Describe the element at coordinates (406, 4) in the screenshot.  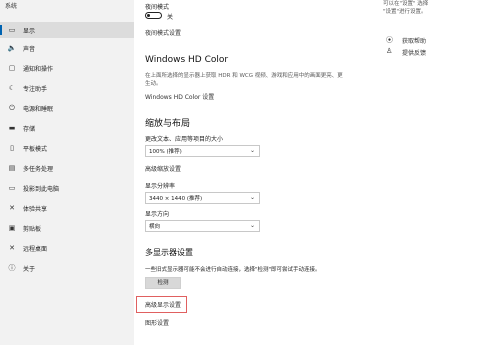
I see `right-panel-text-1: 可以在"设置" 选择` at that location.